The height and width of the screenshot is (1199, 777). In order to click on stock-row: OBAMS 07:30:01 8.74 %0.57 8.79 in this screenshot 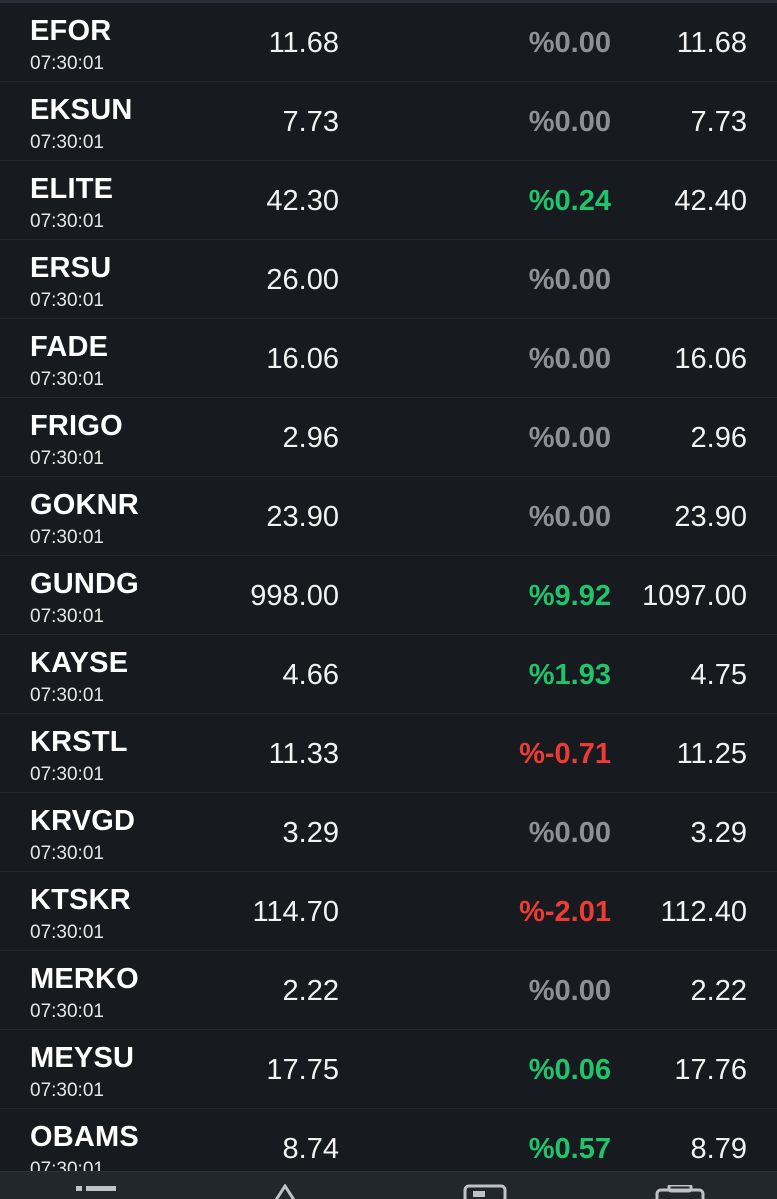, I will do `click(388, 1140)`.